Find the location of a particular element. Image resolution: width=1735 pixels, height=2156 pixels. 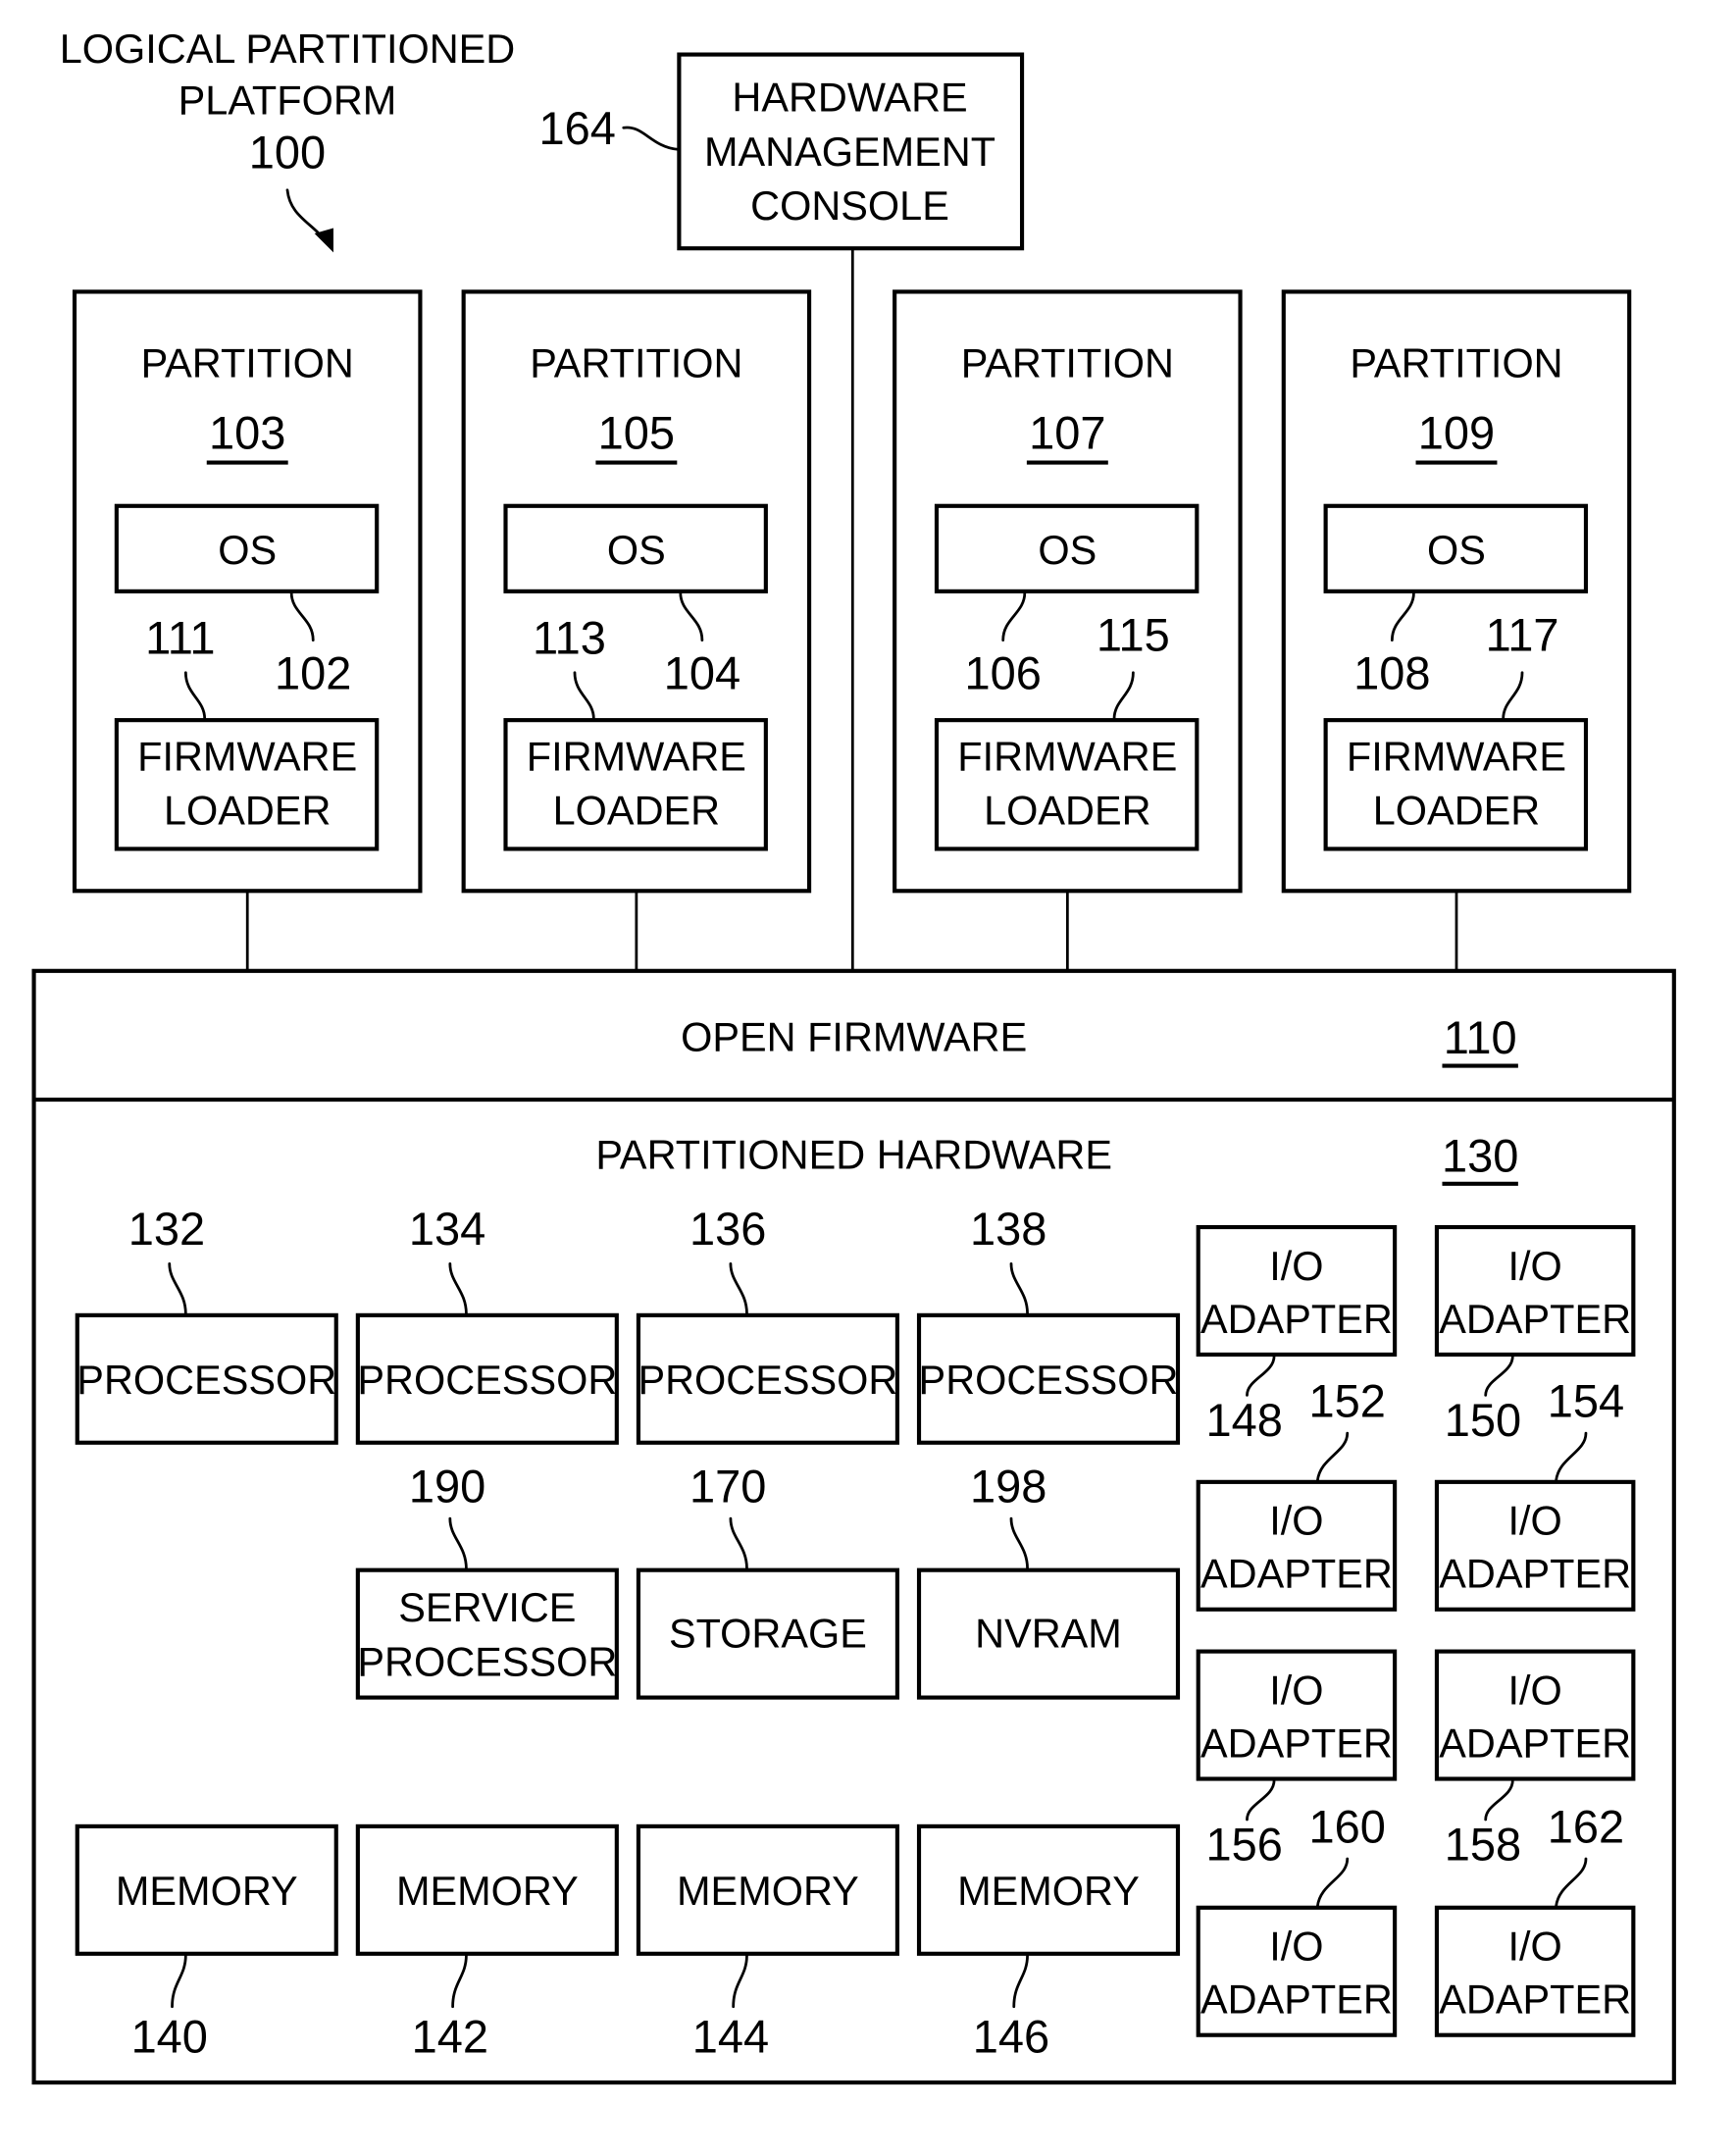

io-adapter-ref: 156 is located at coordinates (1244, 1844).